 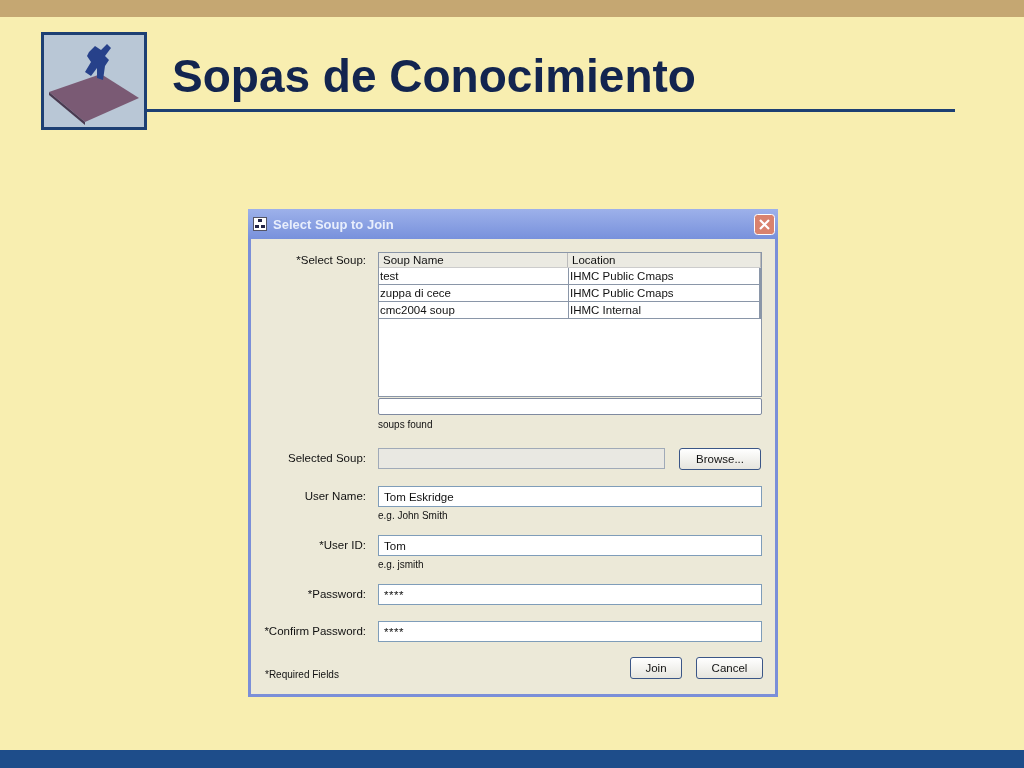 I want to click on table-cell: IHMC Internal, so click(x=664, y=310).